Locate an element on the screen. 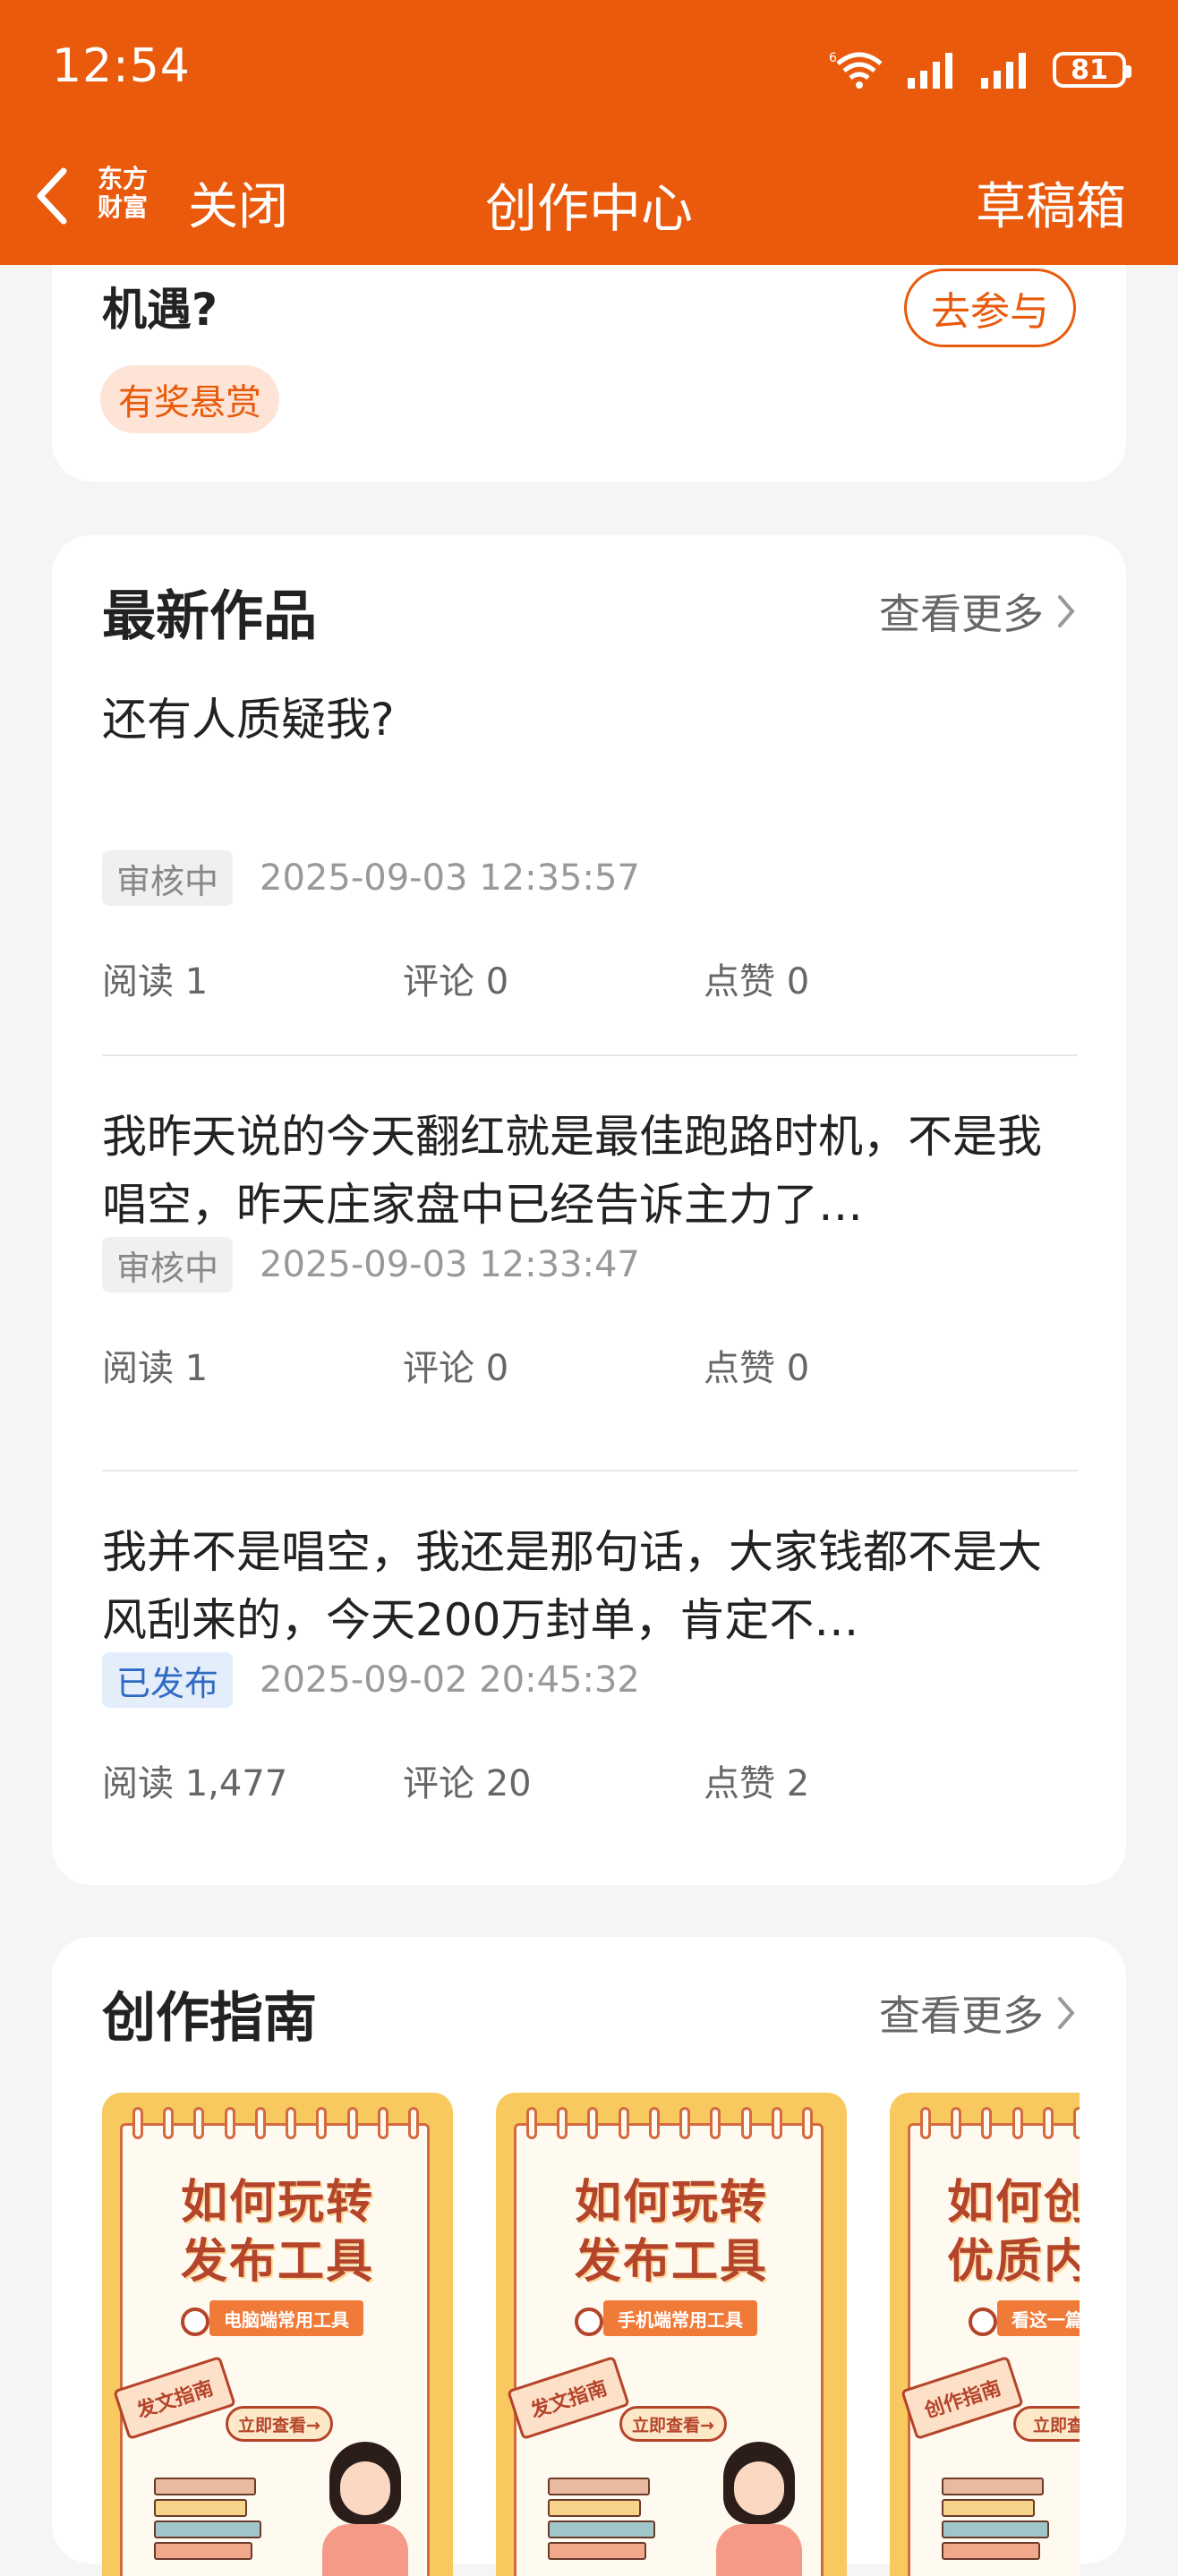 The width and height of the screenshot is (1178, 2576). status-icons: 6 81 is located at coordinates (980, 70).